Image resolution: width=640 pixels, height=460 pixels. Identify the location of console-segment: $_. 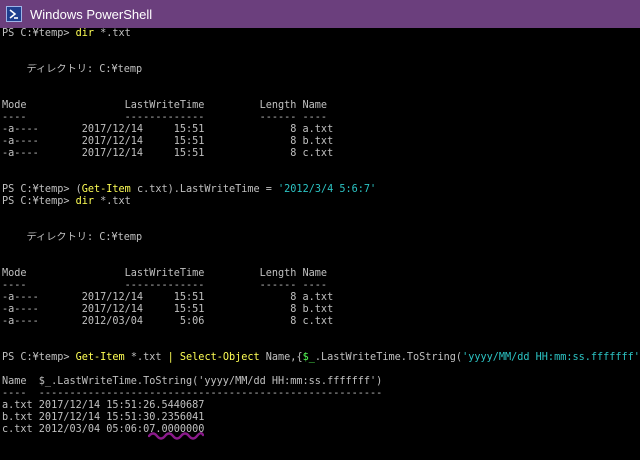
(308, 357).